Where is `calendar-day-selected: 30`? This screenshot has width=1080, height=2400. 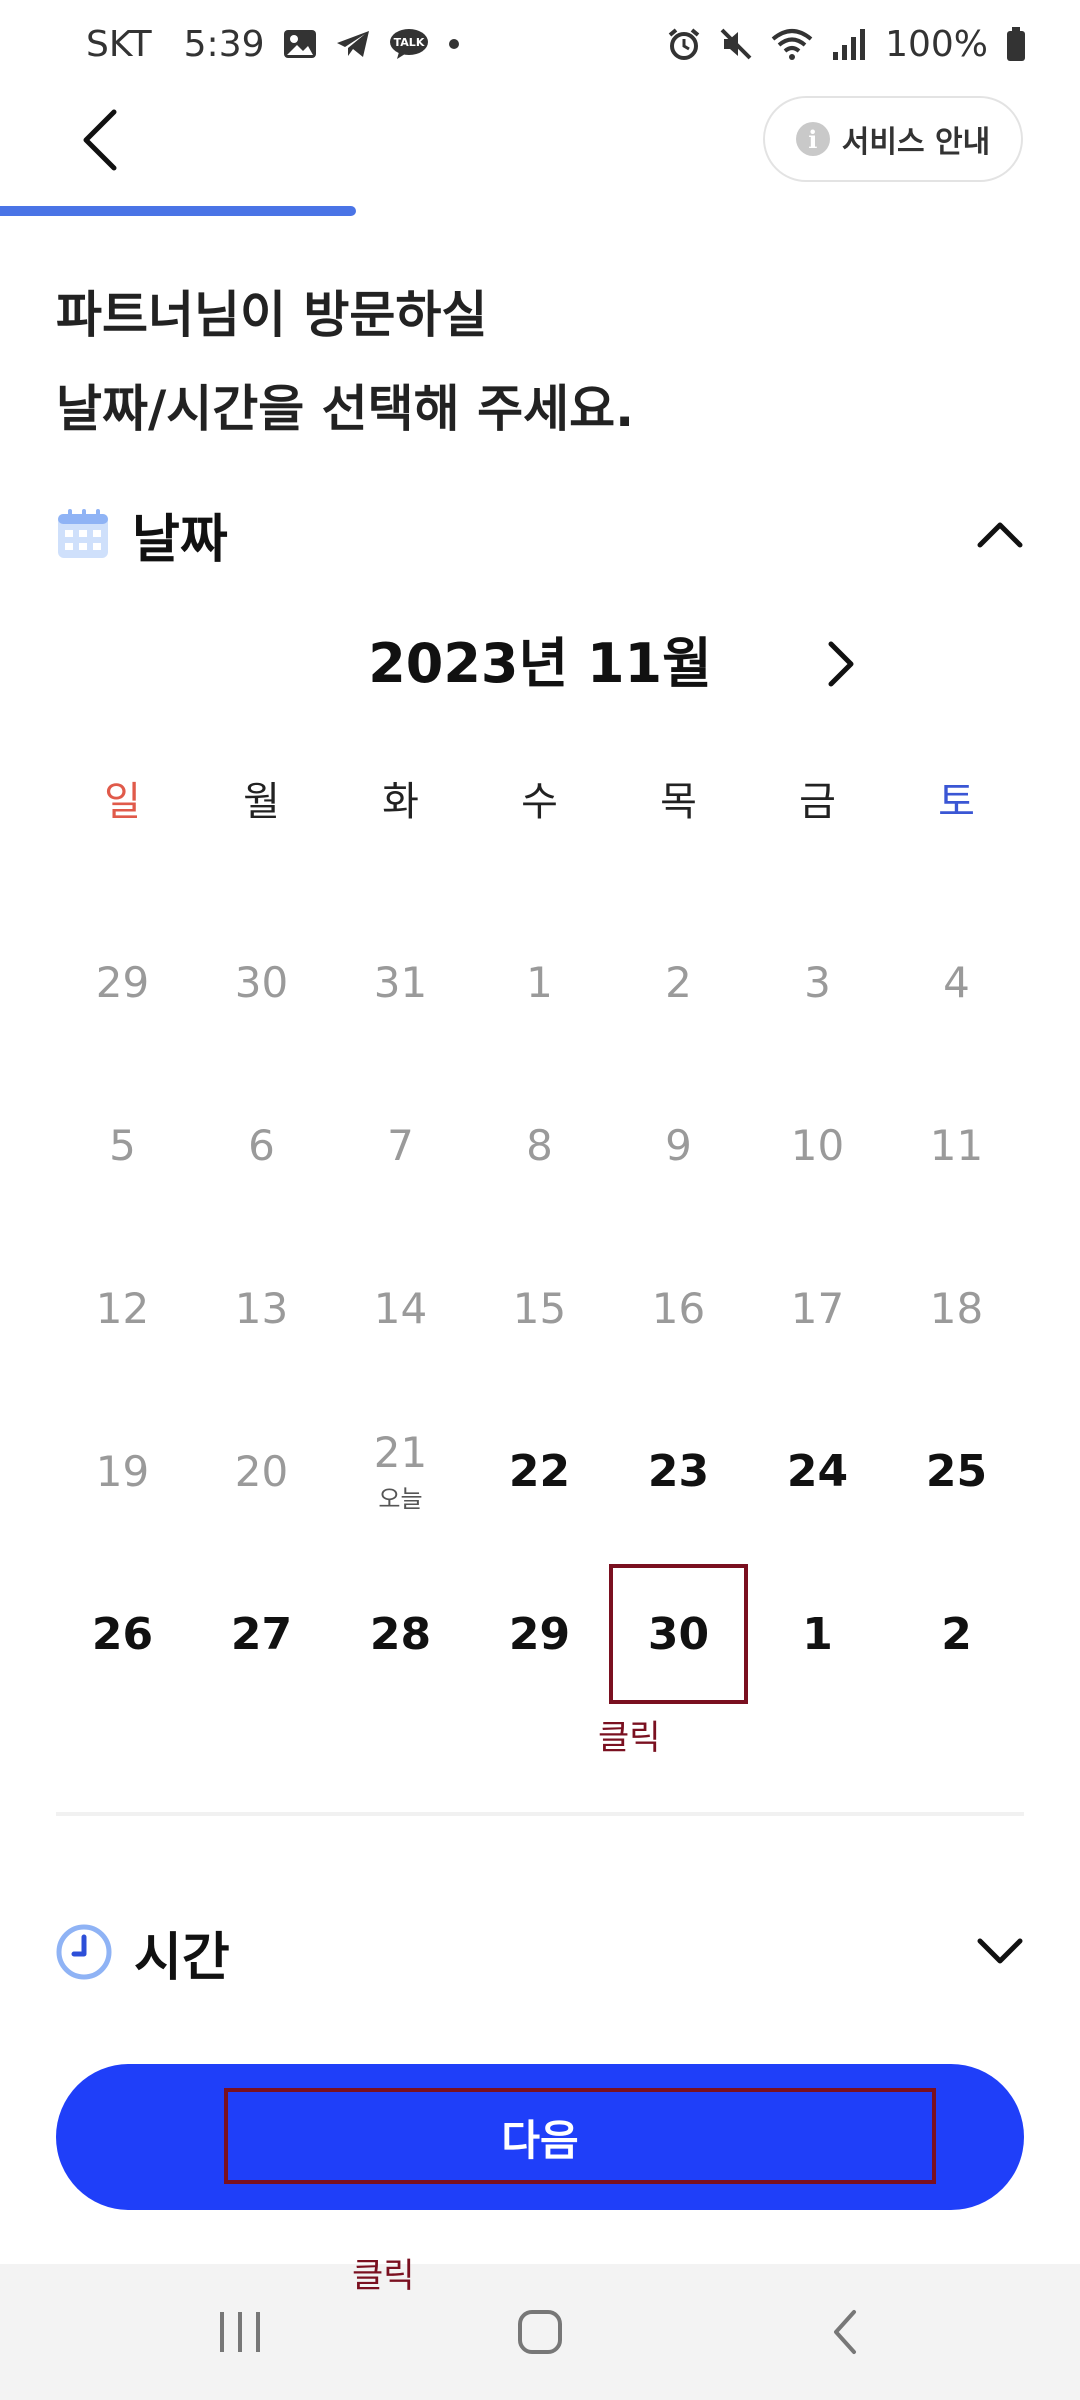
calendar-day-selected: 30 is located at coordinates (678, 1634).